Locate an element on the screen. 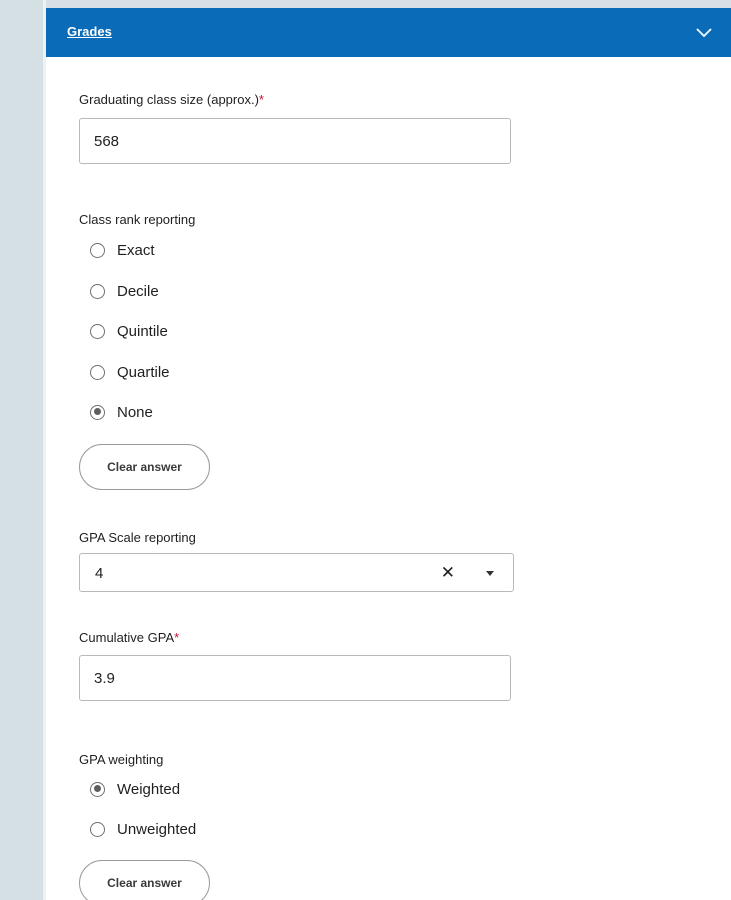 The height and width of the screenshot is (900, 731). radio-label: Quintile is located at coordinates (142, 331).